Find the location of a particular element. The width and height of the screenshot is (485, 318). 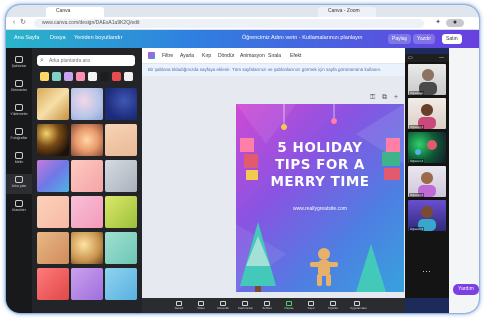

rail-label: Klasörler is located at coordinates (19, 210).